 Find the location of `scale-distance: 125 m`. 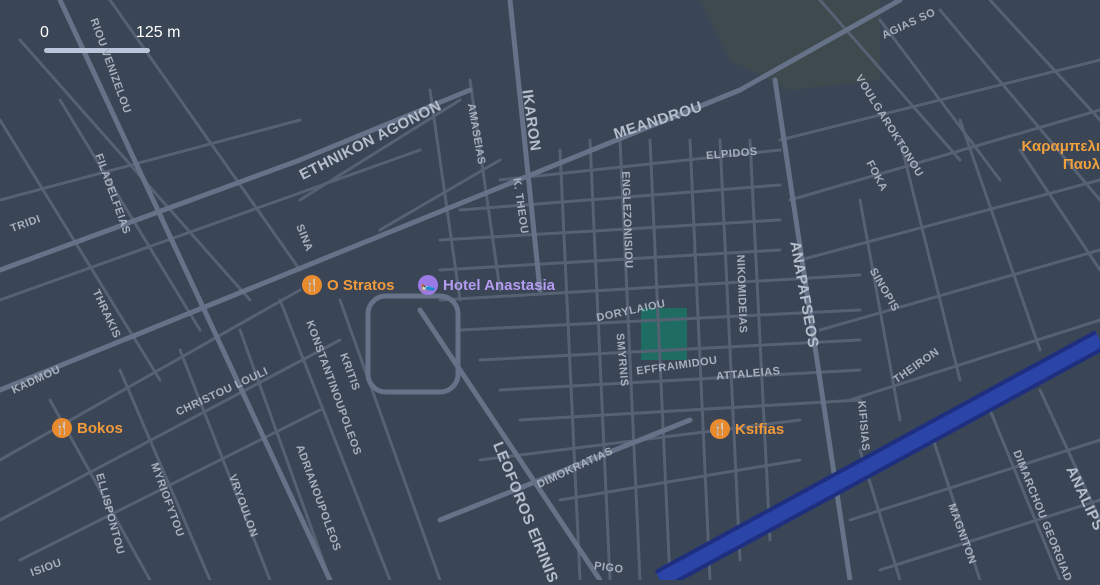

scale-distance: 125 m is located at coordinates (158, 32).